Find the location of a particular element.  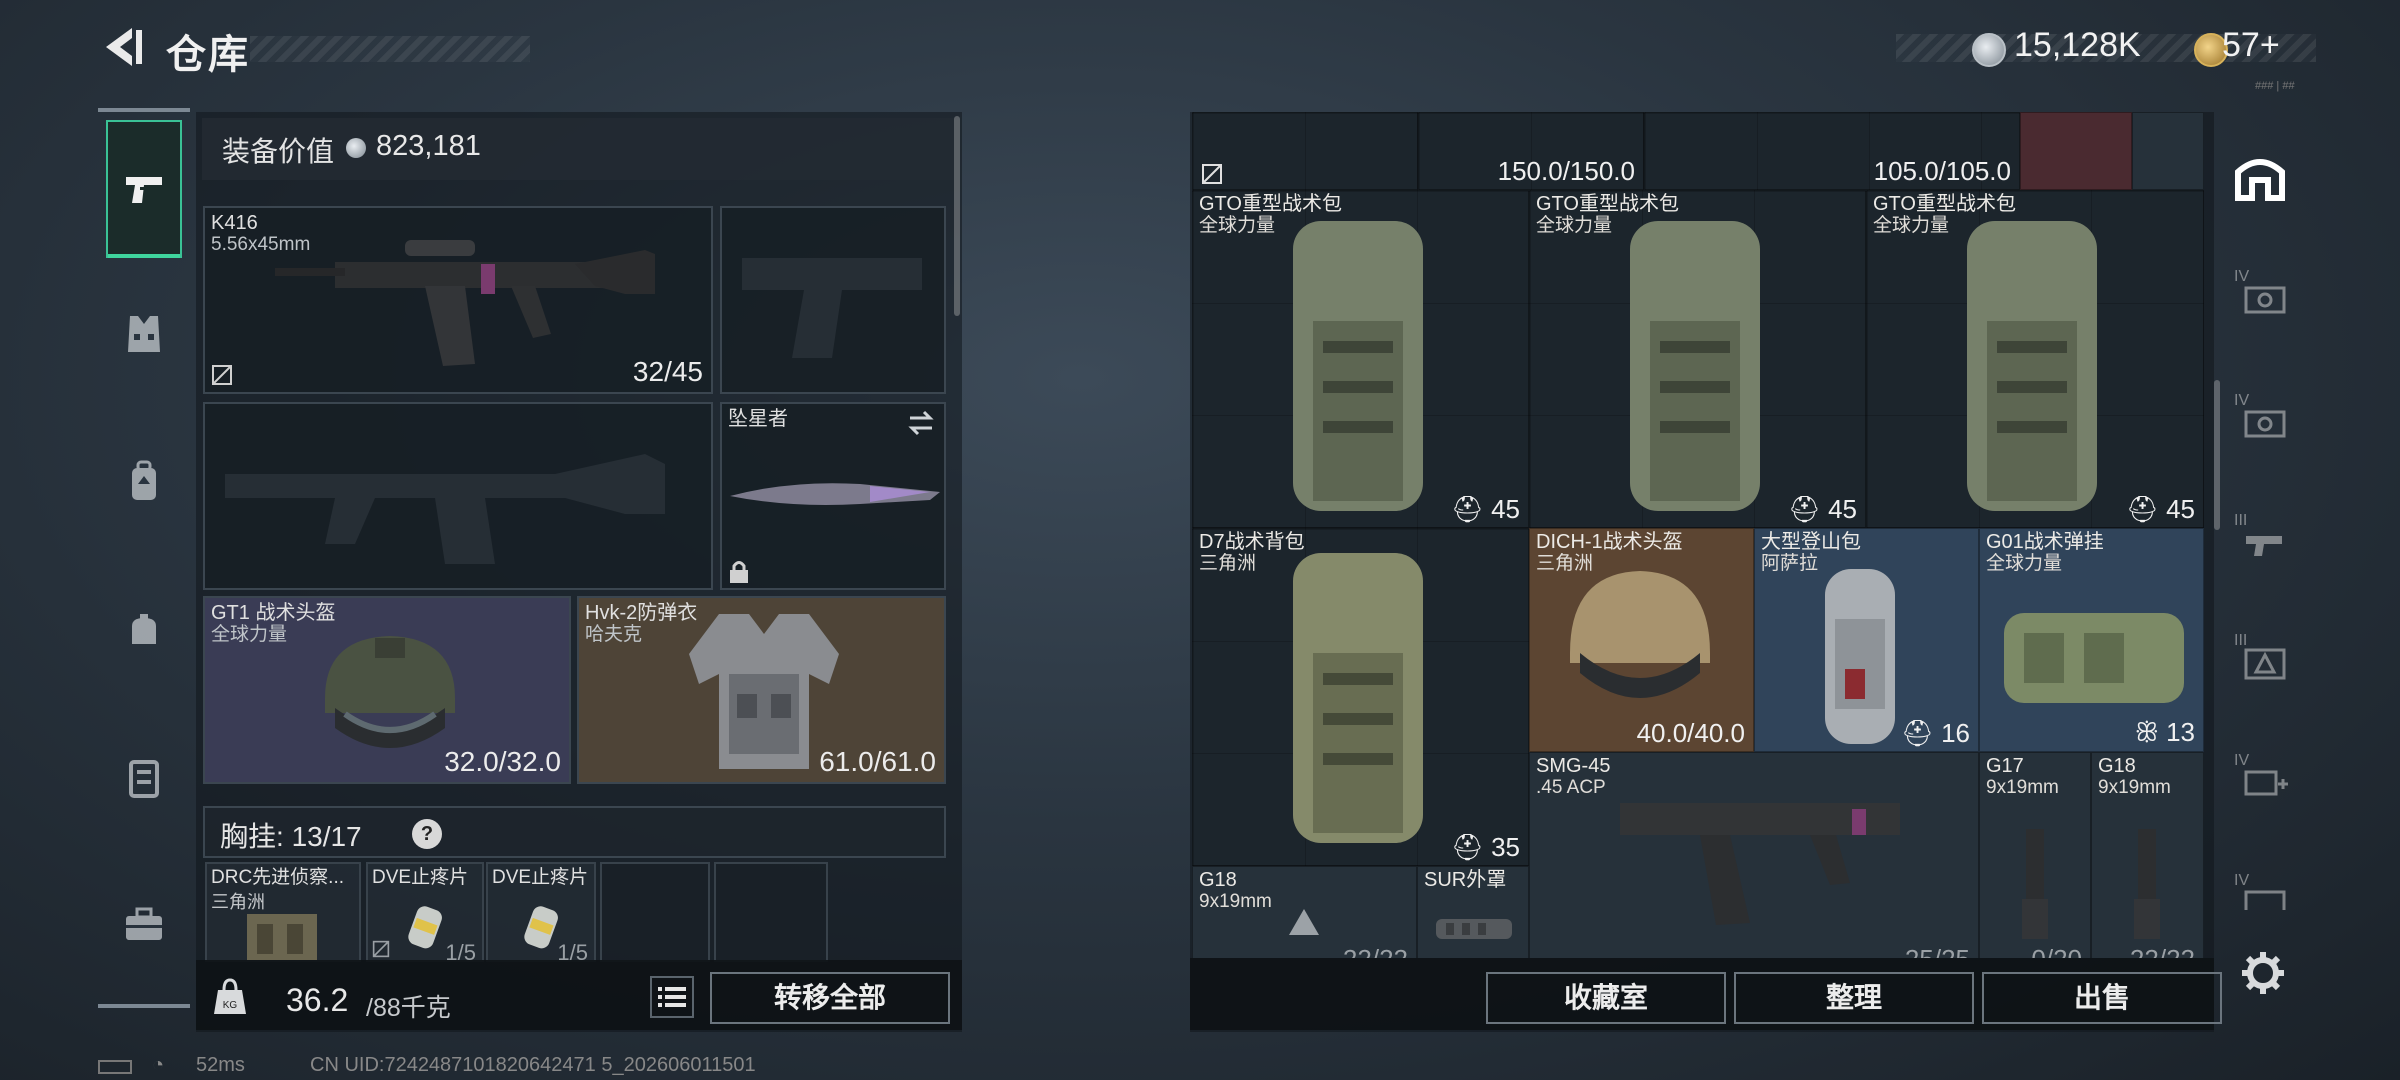

stash-home-icon is located at coordinates (2260, 178).